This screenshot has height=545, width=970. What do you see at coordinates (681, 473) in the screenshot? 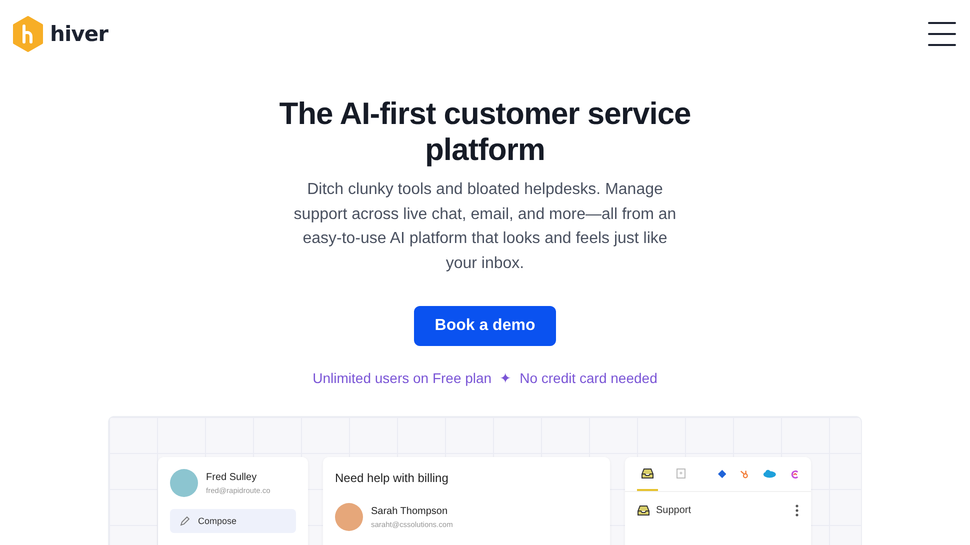
I see `contact-card-icon` at bounding box center [681, 473].